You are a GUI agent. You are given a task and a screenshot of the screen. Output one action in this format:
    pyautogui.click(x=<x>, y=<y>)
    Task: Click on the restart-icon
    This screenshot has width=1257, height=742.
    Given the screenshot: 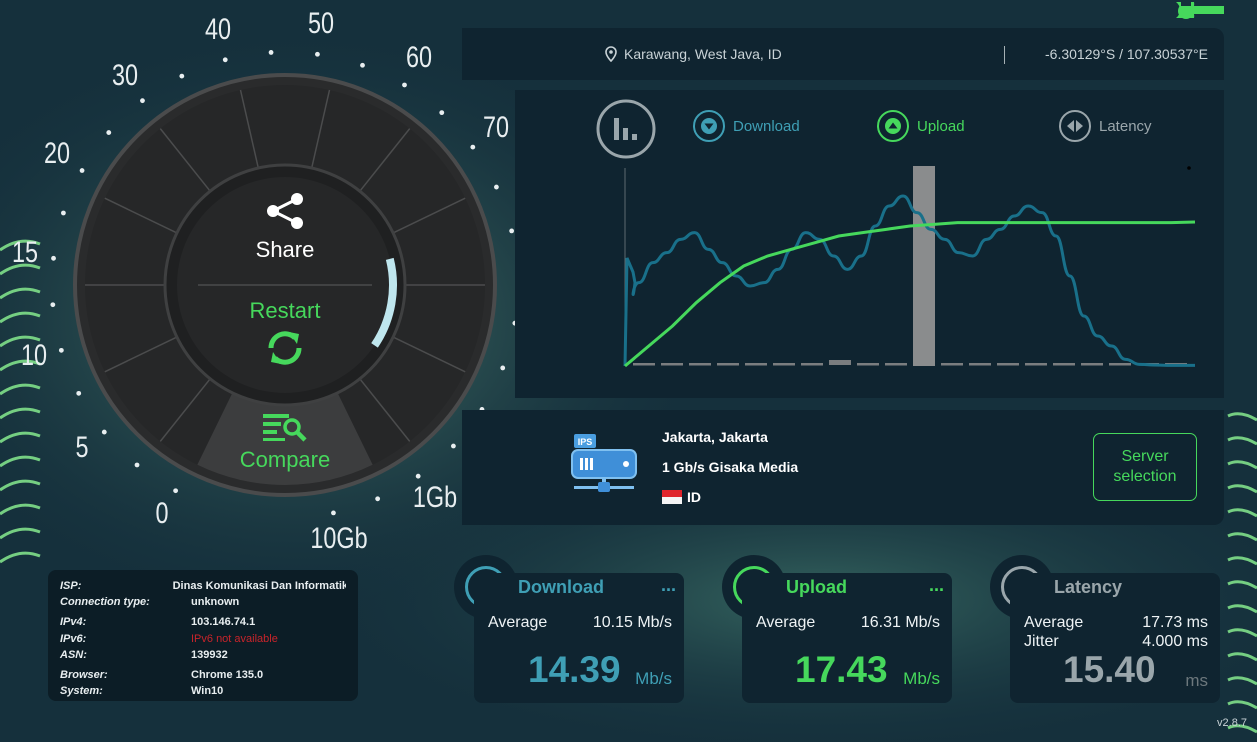 What is the action you would take?
    pyautogui.click(x=285, y=348)
    